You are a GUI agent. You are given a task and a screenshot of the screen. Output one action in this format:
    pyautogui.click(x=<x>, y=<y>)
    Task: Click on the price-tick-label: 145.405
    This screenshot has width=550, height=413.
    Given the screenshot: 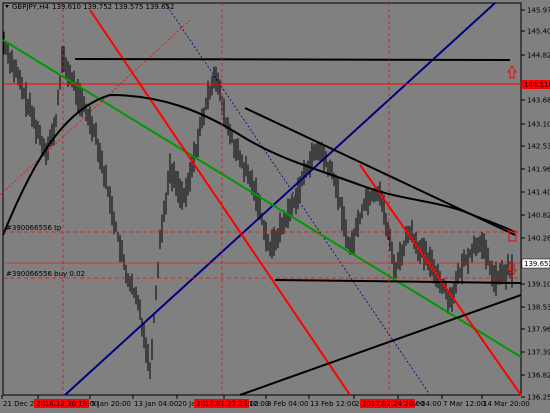 What is the action you would take?
    pyautogui.click(x=538, y=32)
    